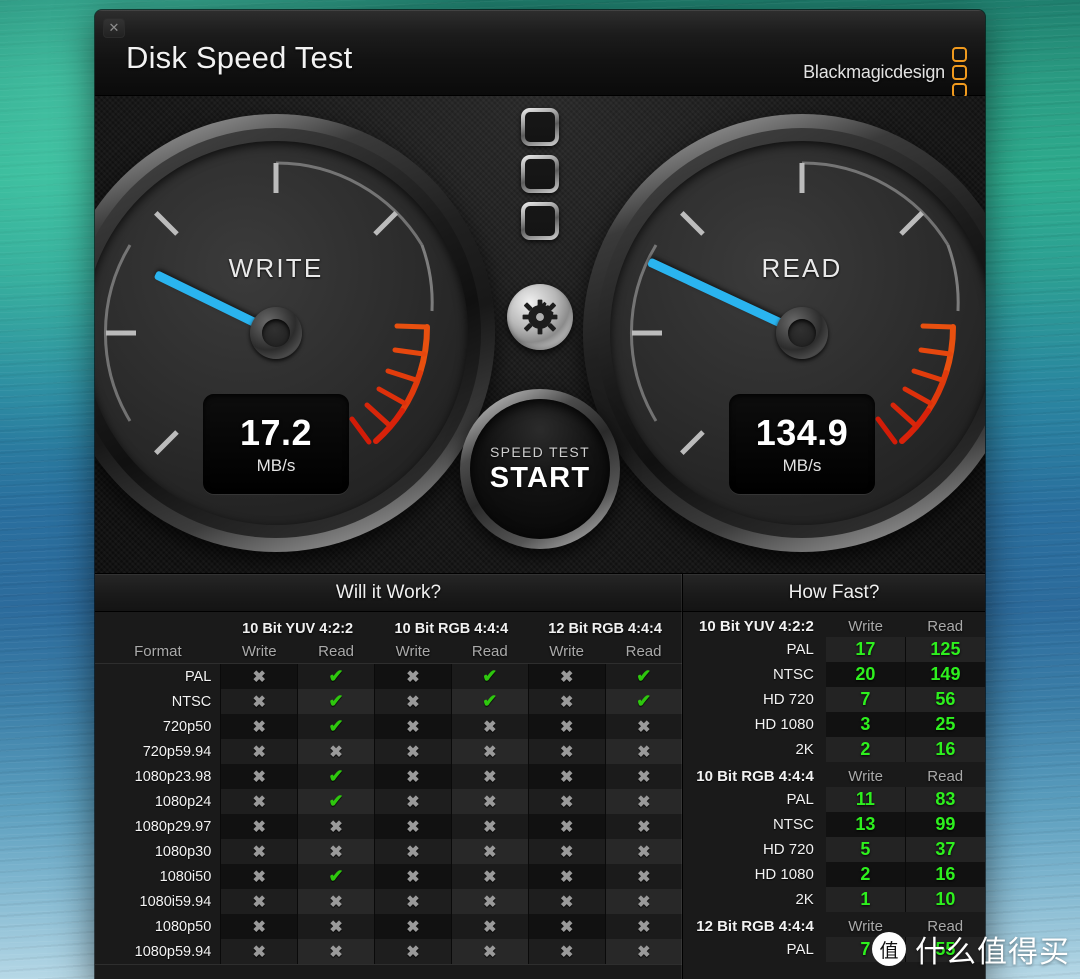 The image size is (1080, 979). Describe the element at coordinates (865, 649) in the screenshot. I see `write-speed-value: 17` at that location.